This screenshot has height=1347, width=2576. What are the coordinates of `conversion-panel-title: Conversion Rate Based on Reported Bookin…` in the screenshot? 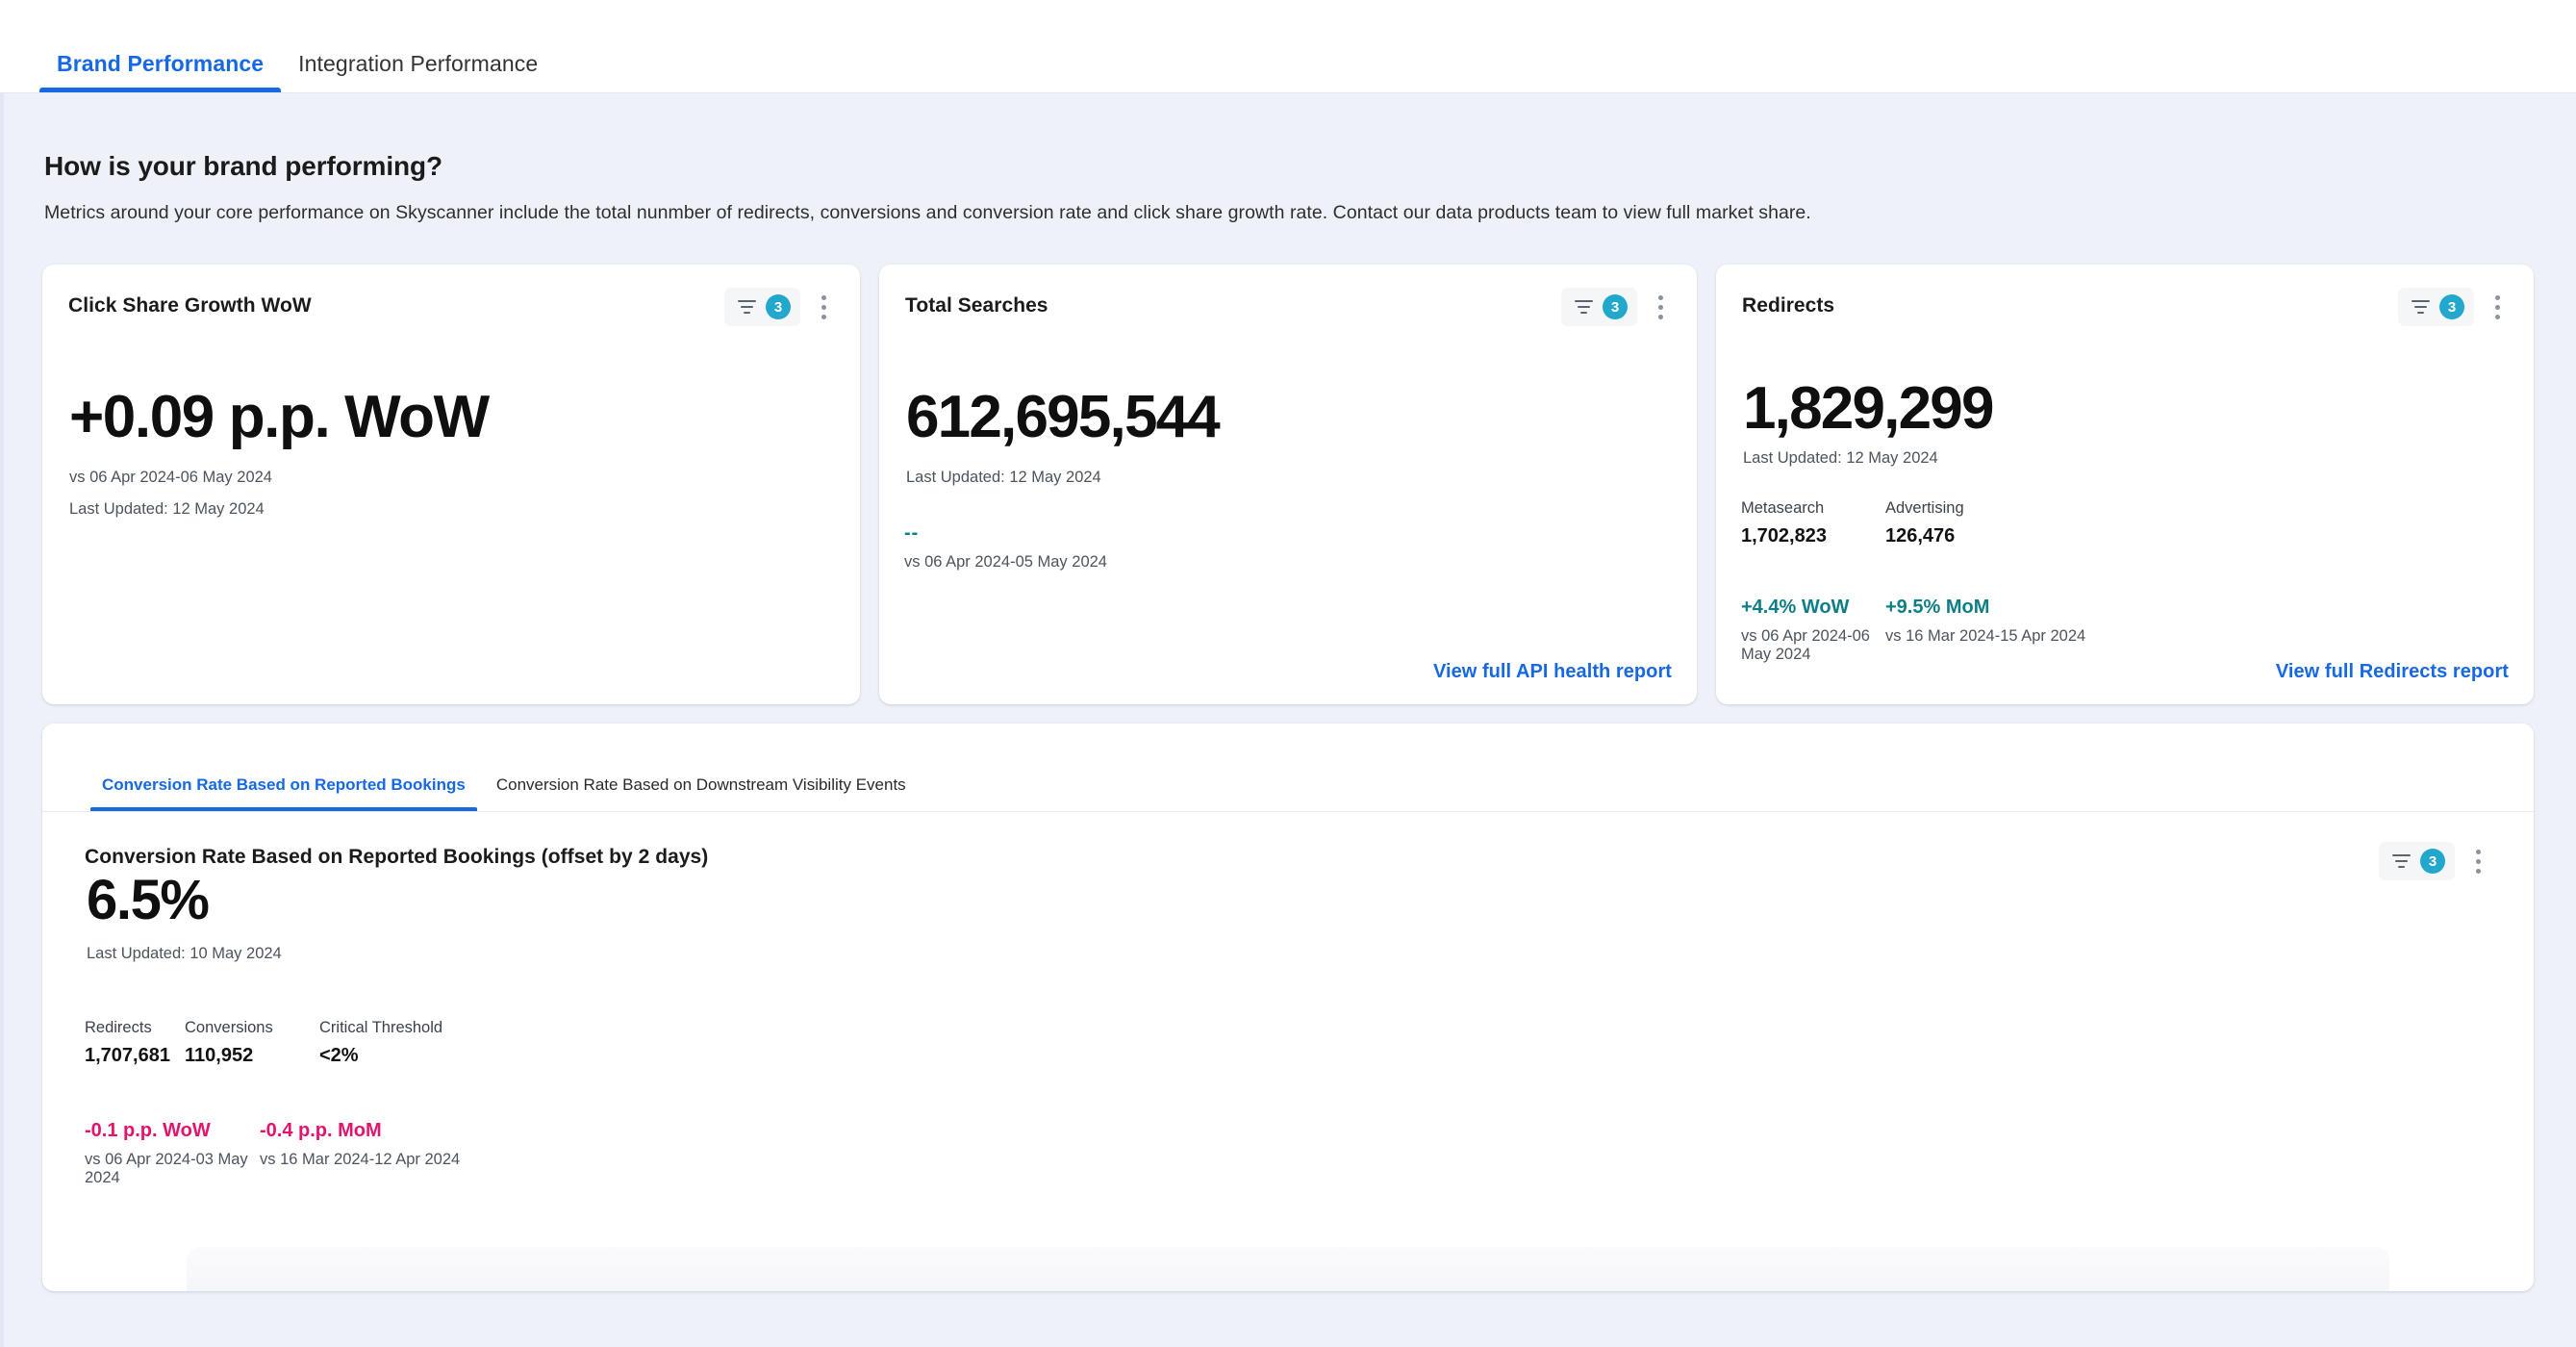 It's located at (397, 857).